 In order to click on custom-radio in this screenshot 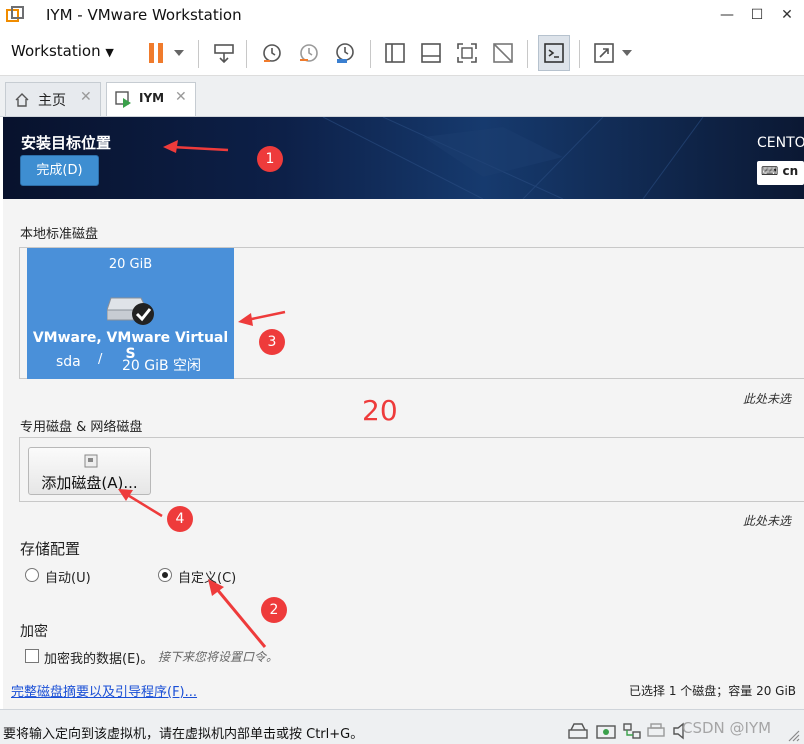, I will do `click(165, 575)`.